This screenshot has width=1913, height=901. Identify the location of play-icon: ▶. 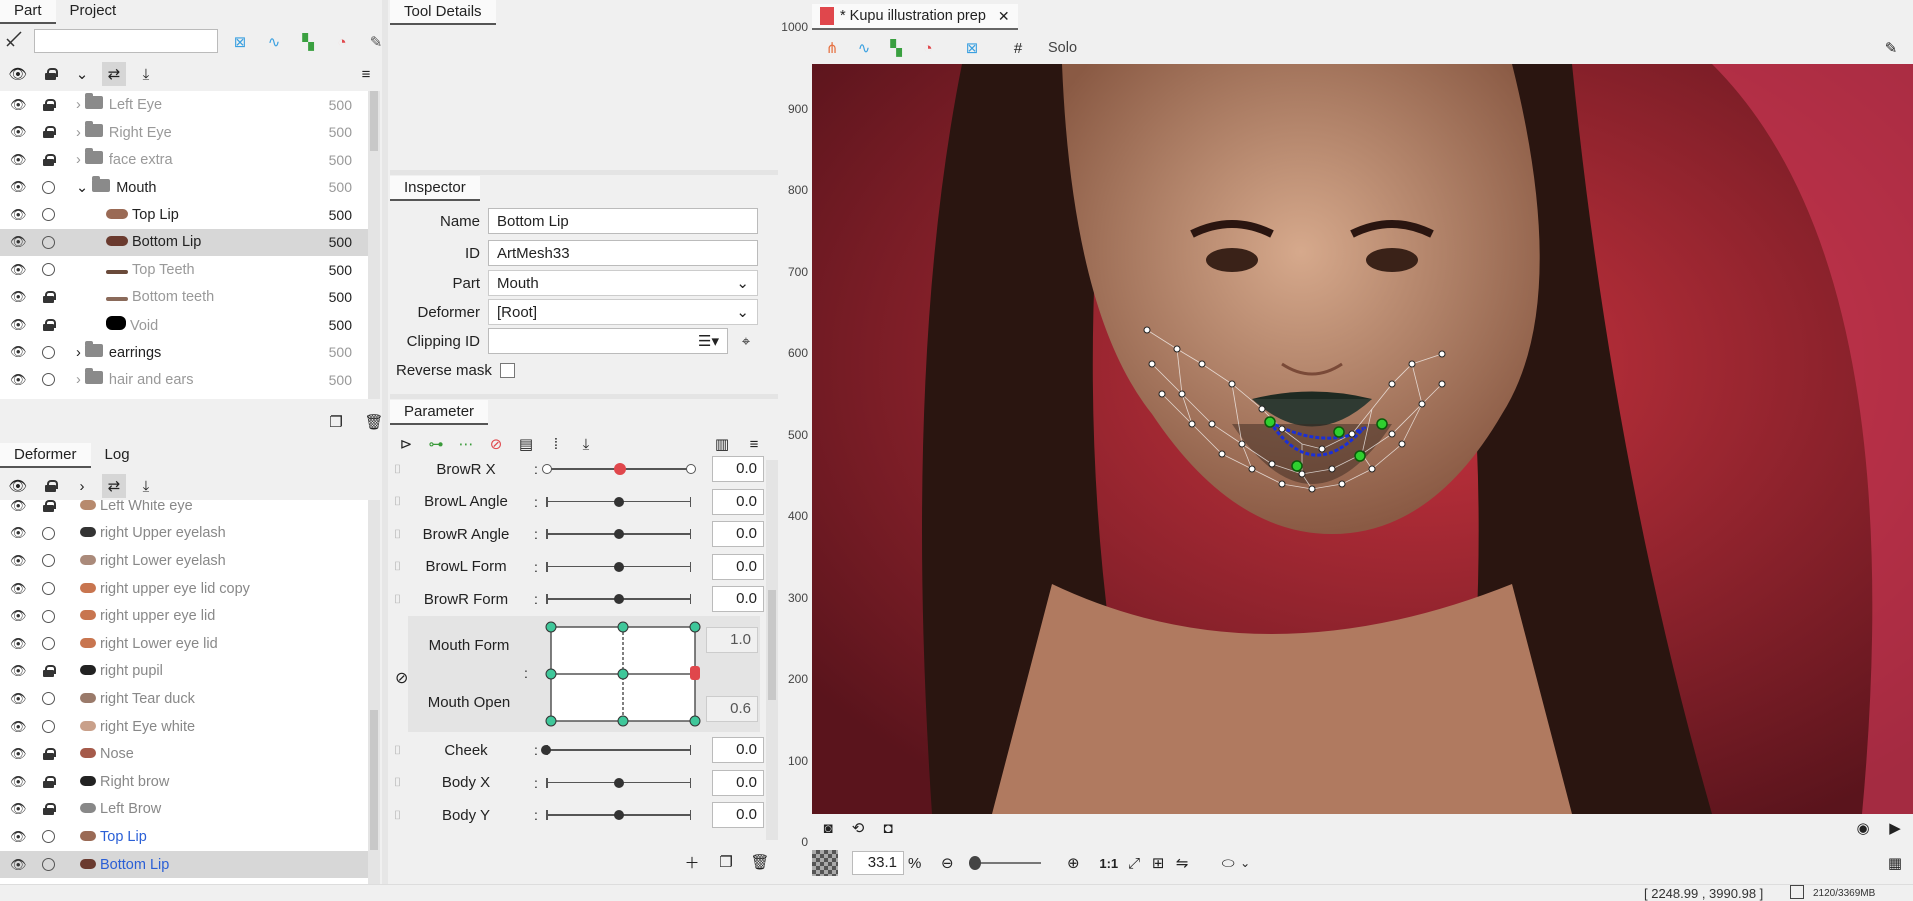
(1895, 828).